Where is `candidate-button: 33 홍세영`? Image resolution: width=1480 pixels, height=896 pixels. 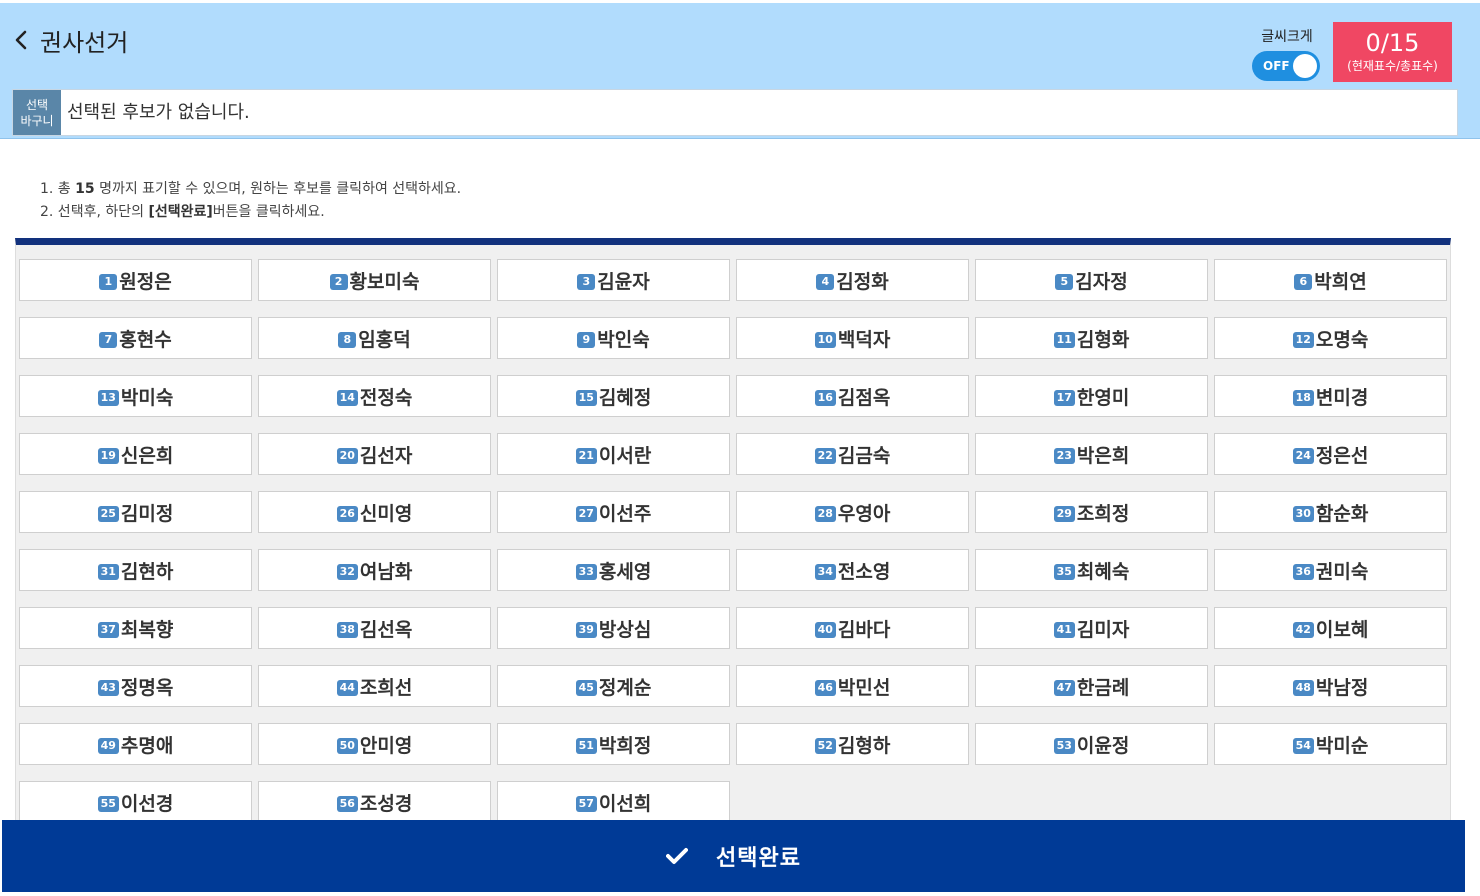 candidate-button: 33 홍세영 is located at coordinates (613, 570).